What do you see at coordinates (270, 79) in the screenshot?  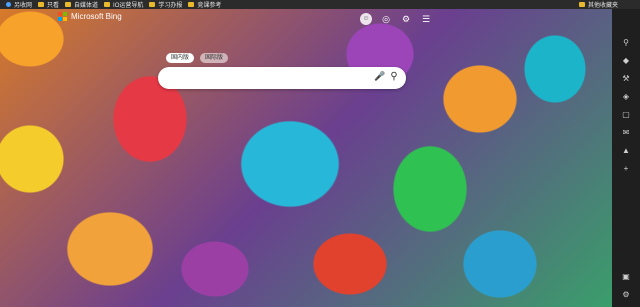 I see `search-input` at bounding box center [270, 79].